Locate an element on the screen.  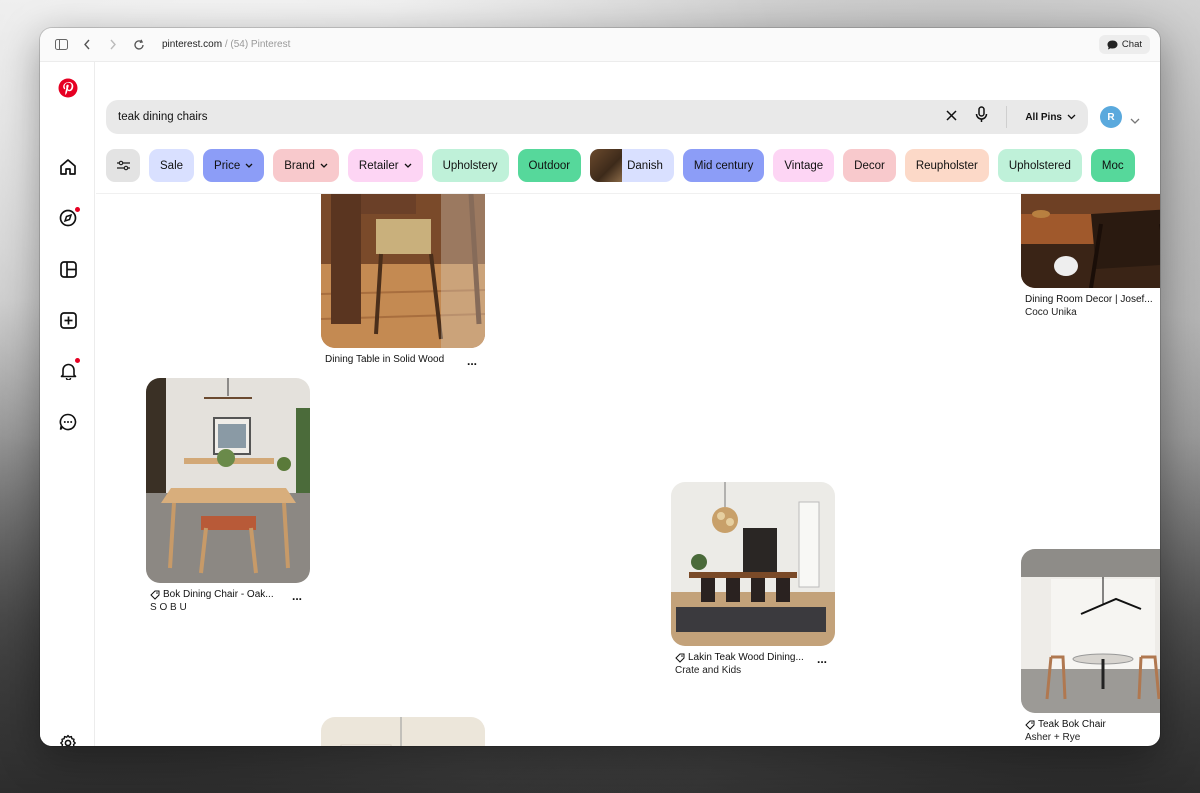
chat-button: Chat is located at coordinates (1124, 44).